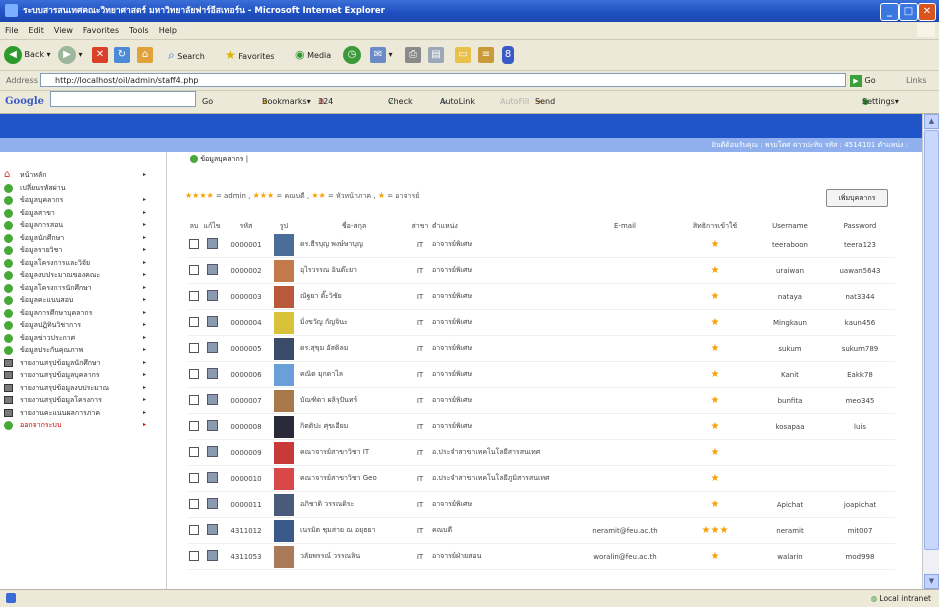 Image resolution: width=939 pixels, height=607 pixels. I want to click on menu-favorites: Favorites, so click(101, 30).